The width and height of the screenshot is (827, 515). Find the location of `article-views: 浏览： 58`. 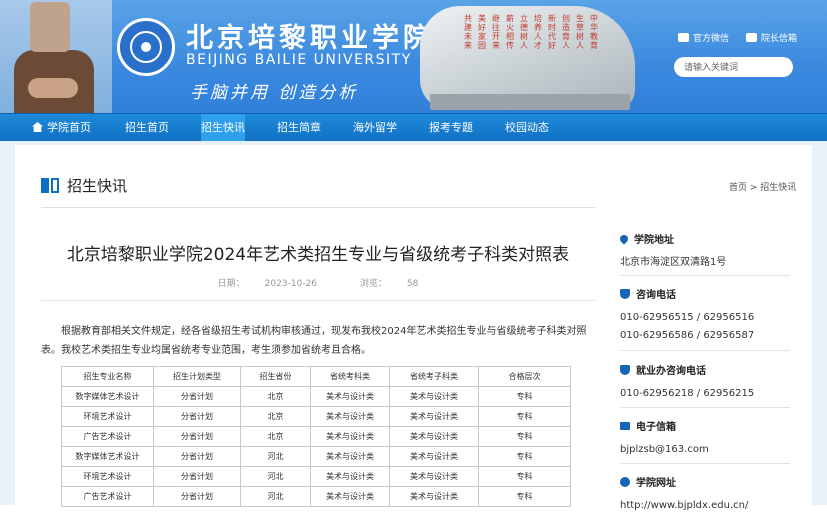

article-views: 浏览： 58 is located at coordinates (389, 284).